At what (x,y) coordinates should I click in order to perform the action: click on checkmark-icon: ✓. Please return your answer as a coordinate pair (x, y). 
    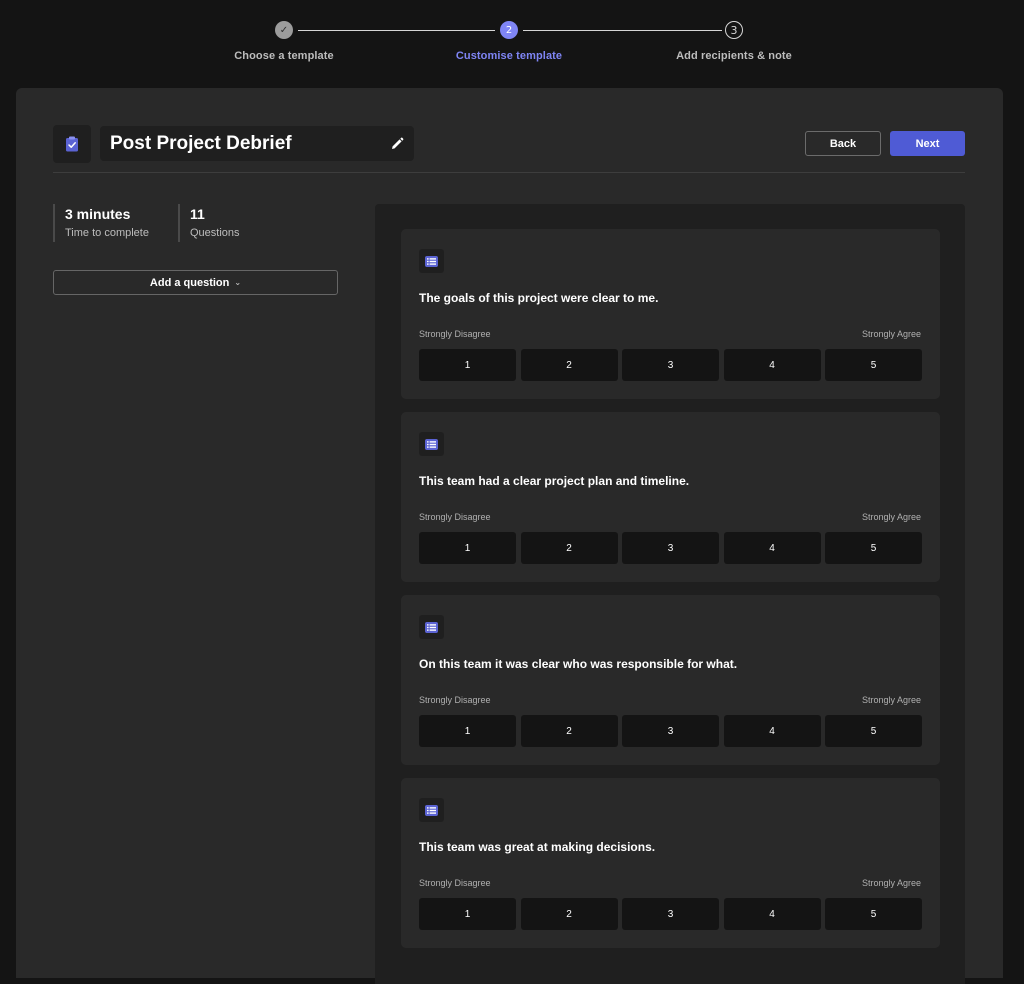
    Looking at the image, I should click on (284, 30).